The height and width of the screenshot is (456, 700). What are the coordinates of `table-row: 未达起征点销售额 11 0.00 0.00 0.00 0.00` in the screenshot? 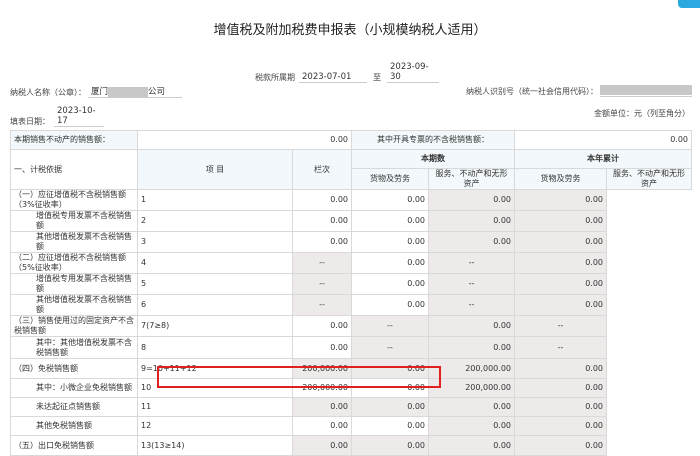 It's located at (351, 407).